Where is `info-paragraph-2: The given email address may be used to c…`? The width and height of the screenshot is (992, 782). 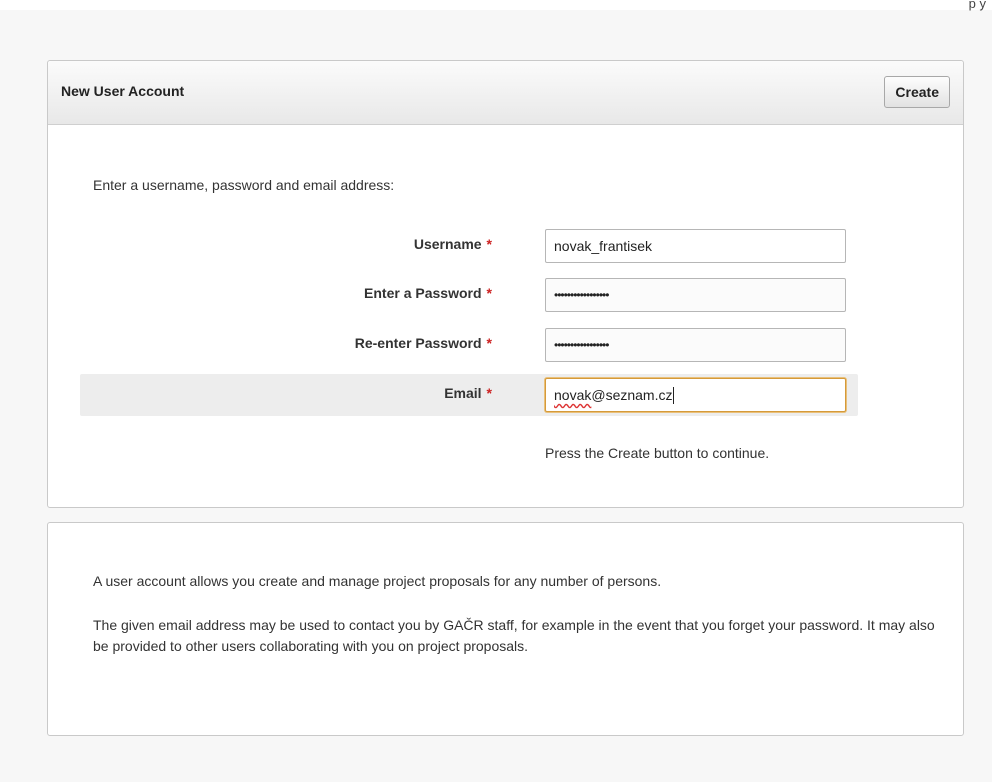
info-paragraph-2: The given email address may be used to c… is located at coordinates (514, 635).